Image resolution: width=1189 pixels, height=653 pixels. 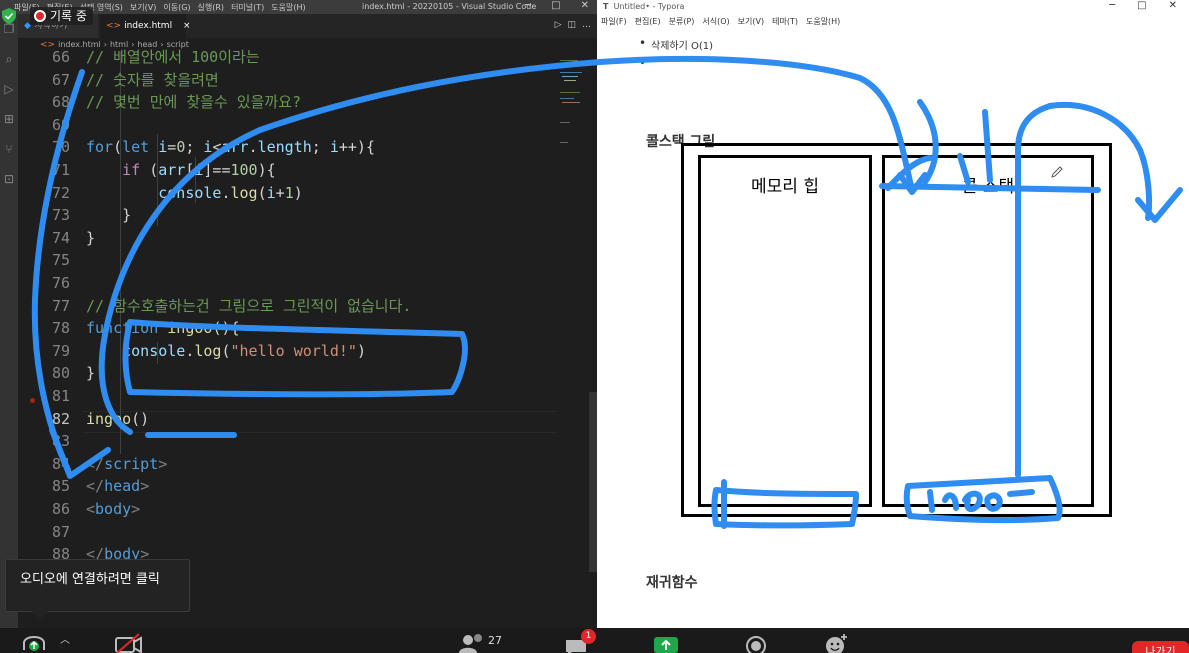 I want to click on reactions-button, so click(x=836, y=640).